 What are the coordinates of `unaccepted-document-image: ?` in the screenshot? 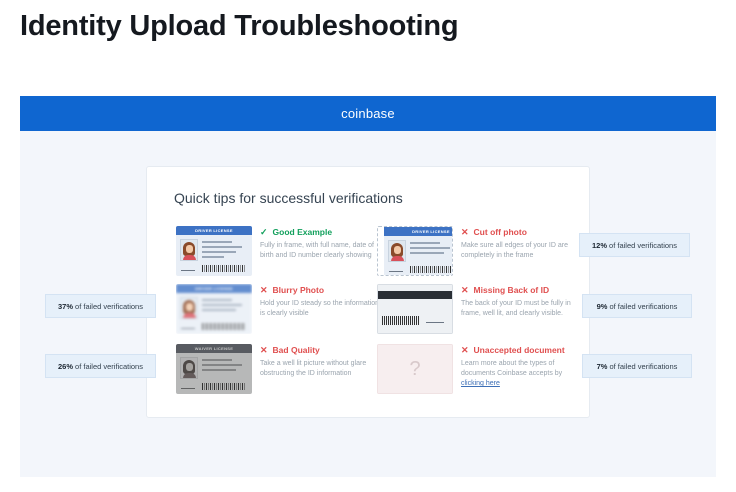 It's located at (415, 369).